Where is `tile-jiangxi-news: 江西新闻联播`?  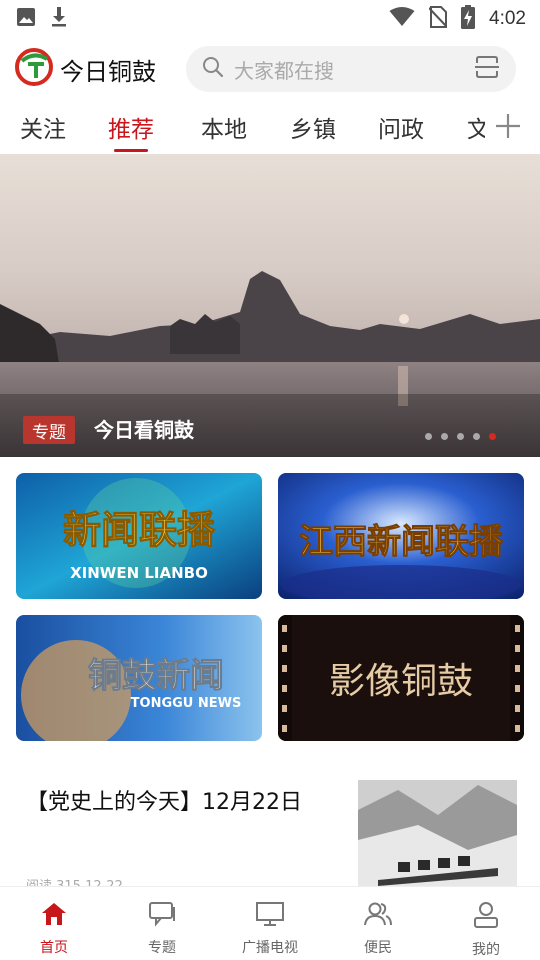 tile-jiangxi-news: 江西新闻联播 is located at coordinates (401, 536).